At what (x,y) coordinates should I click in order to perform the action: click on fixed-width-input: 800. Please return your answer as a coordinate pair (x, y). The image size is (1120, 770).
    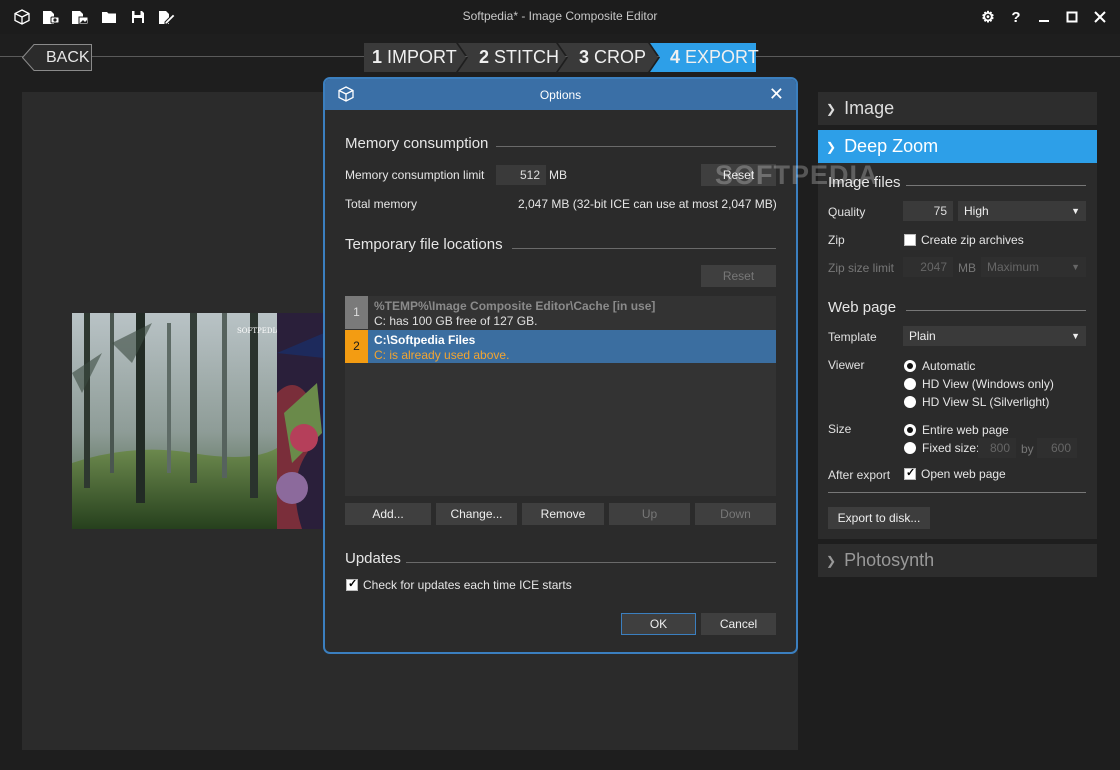
    Looking at the image, I should click on (997, 448).